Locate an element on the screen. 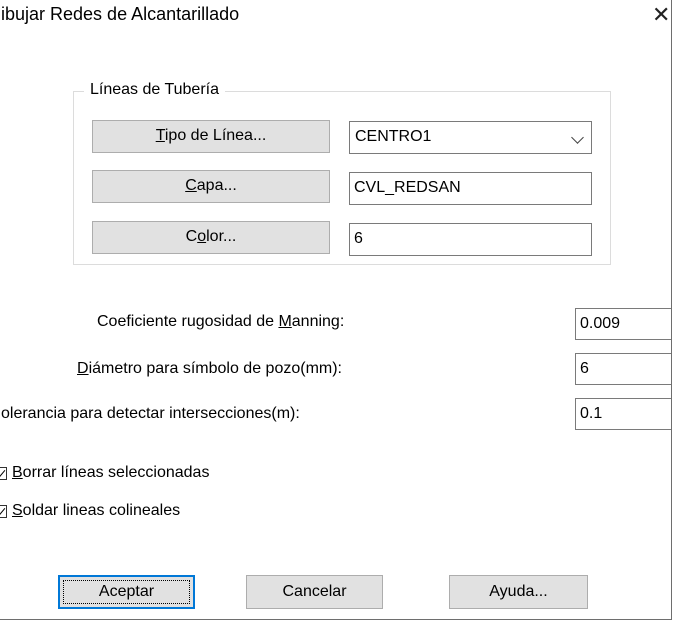 The height and width of the screenshot is (621, 673). focus-rectangle is located at coordinates (126, 592).